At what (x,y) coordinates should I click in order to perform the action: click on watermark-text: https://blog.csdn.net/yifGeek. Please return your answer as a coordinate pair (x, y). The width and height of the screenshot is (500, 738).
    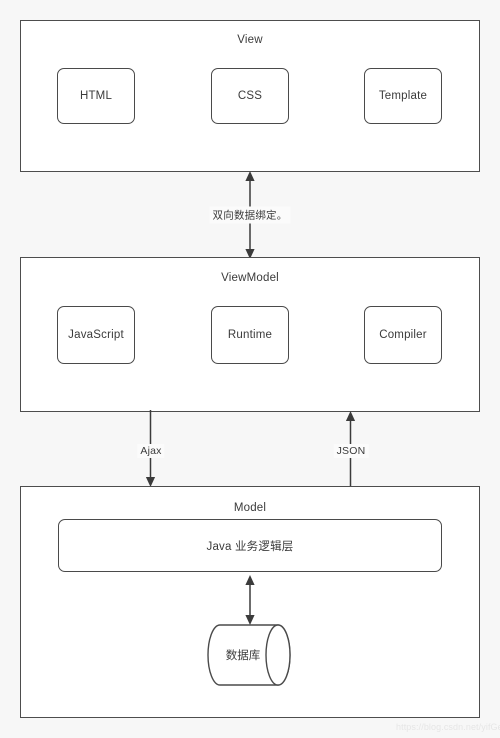
    Looking at the image, I should click on (448, 727).